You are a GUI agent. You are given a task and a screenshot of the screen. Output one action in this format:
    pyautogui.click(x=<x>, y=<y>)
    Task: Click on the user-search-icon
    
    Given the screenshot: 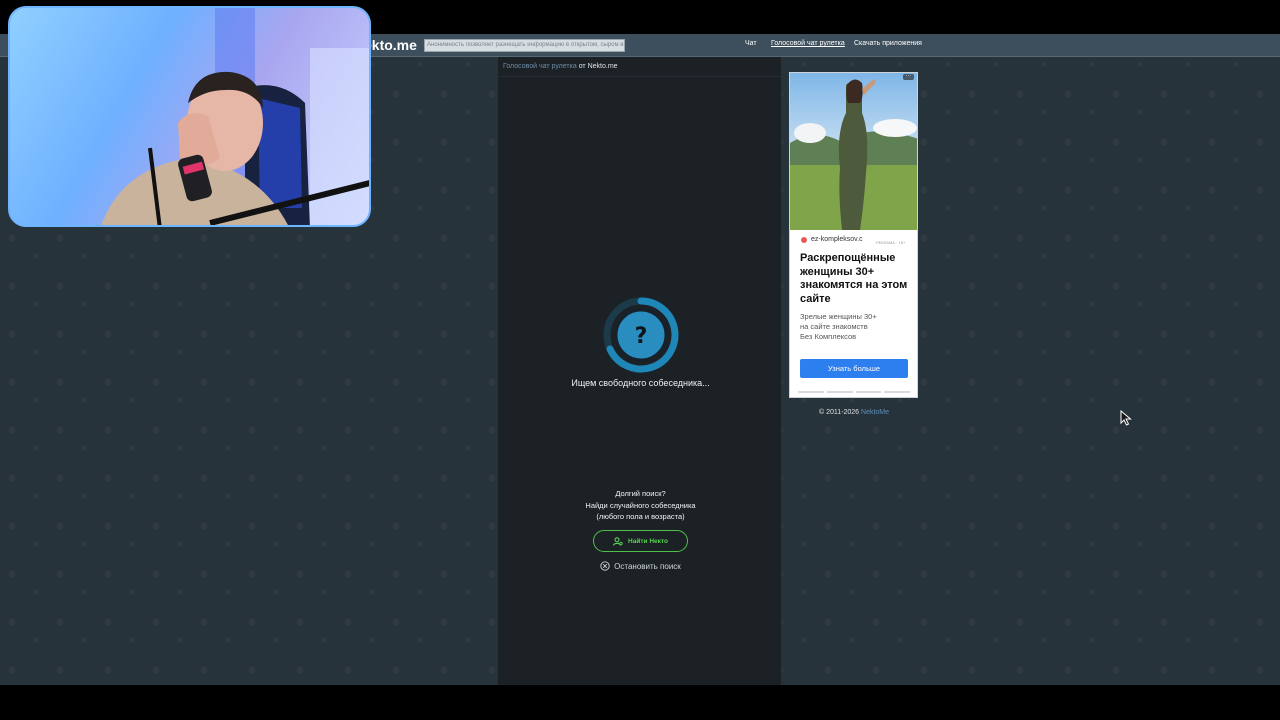 What is the action you would take?
    pyautogui.click(x=618, y=541)
    